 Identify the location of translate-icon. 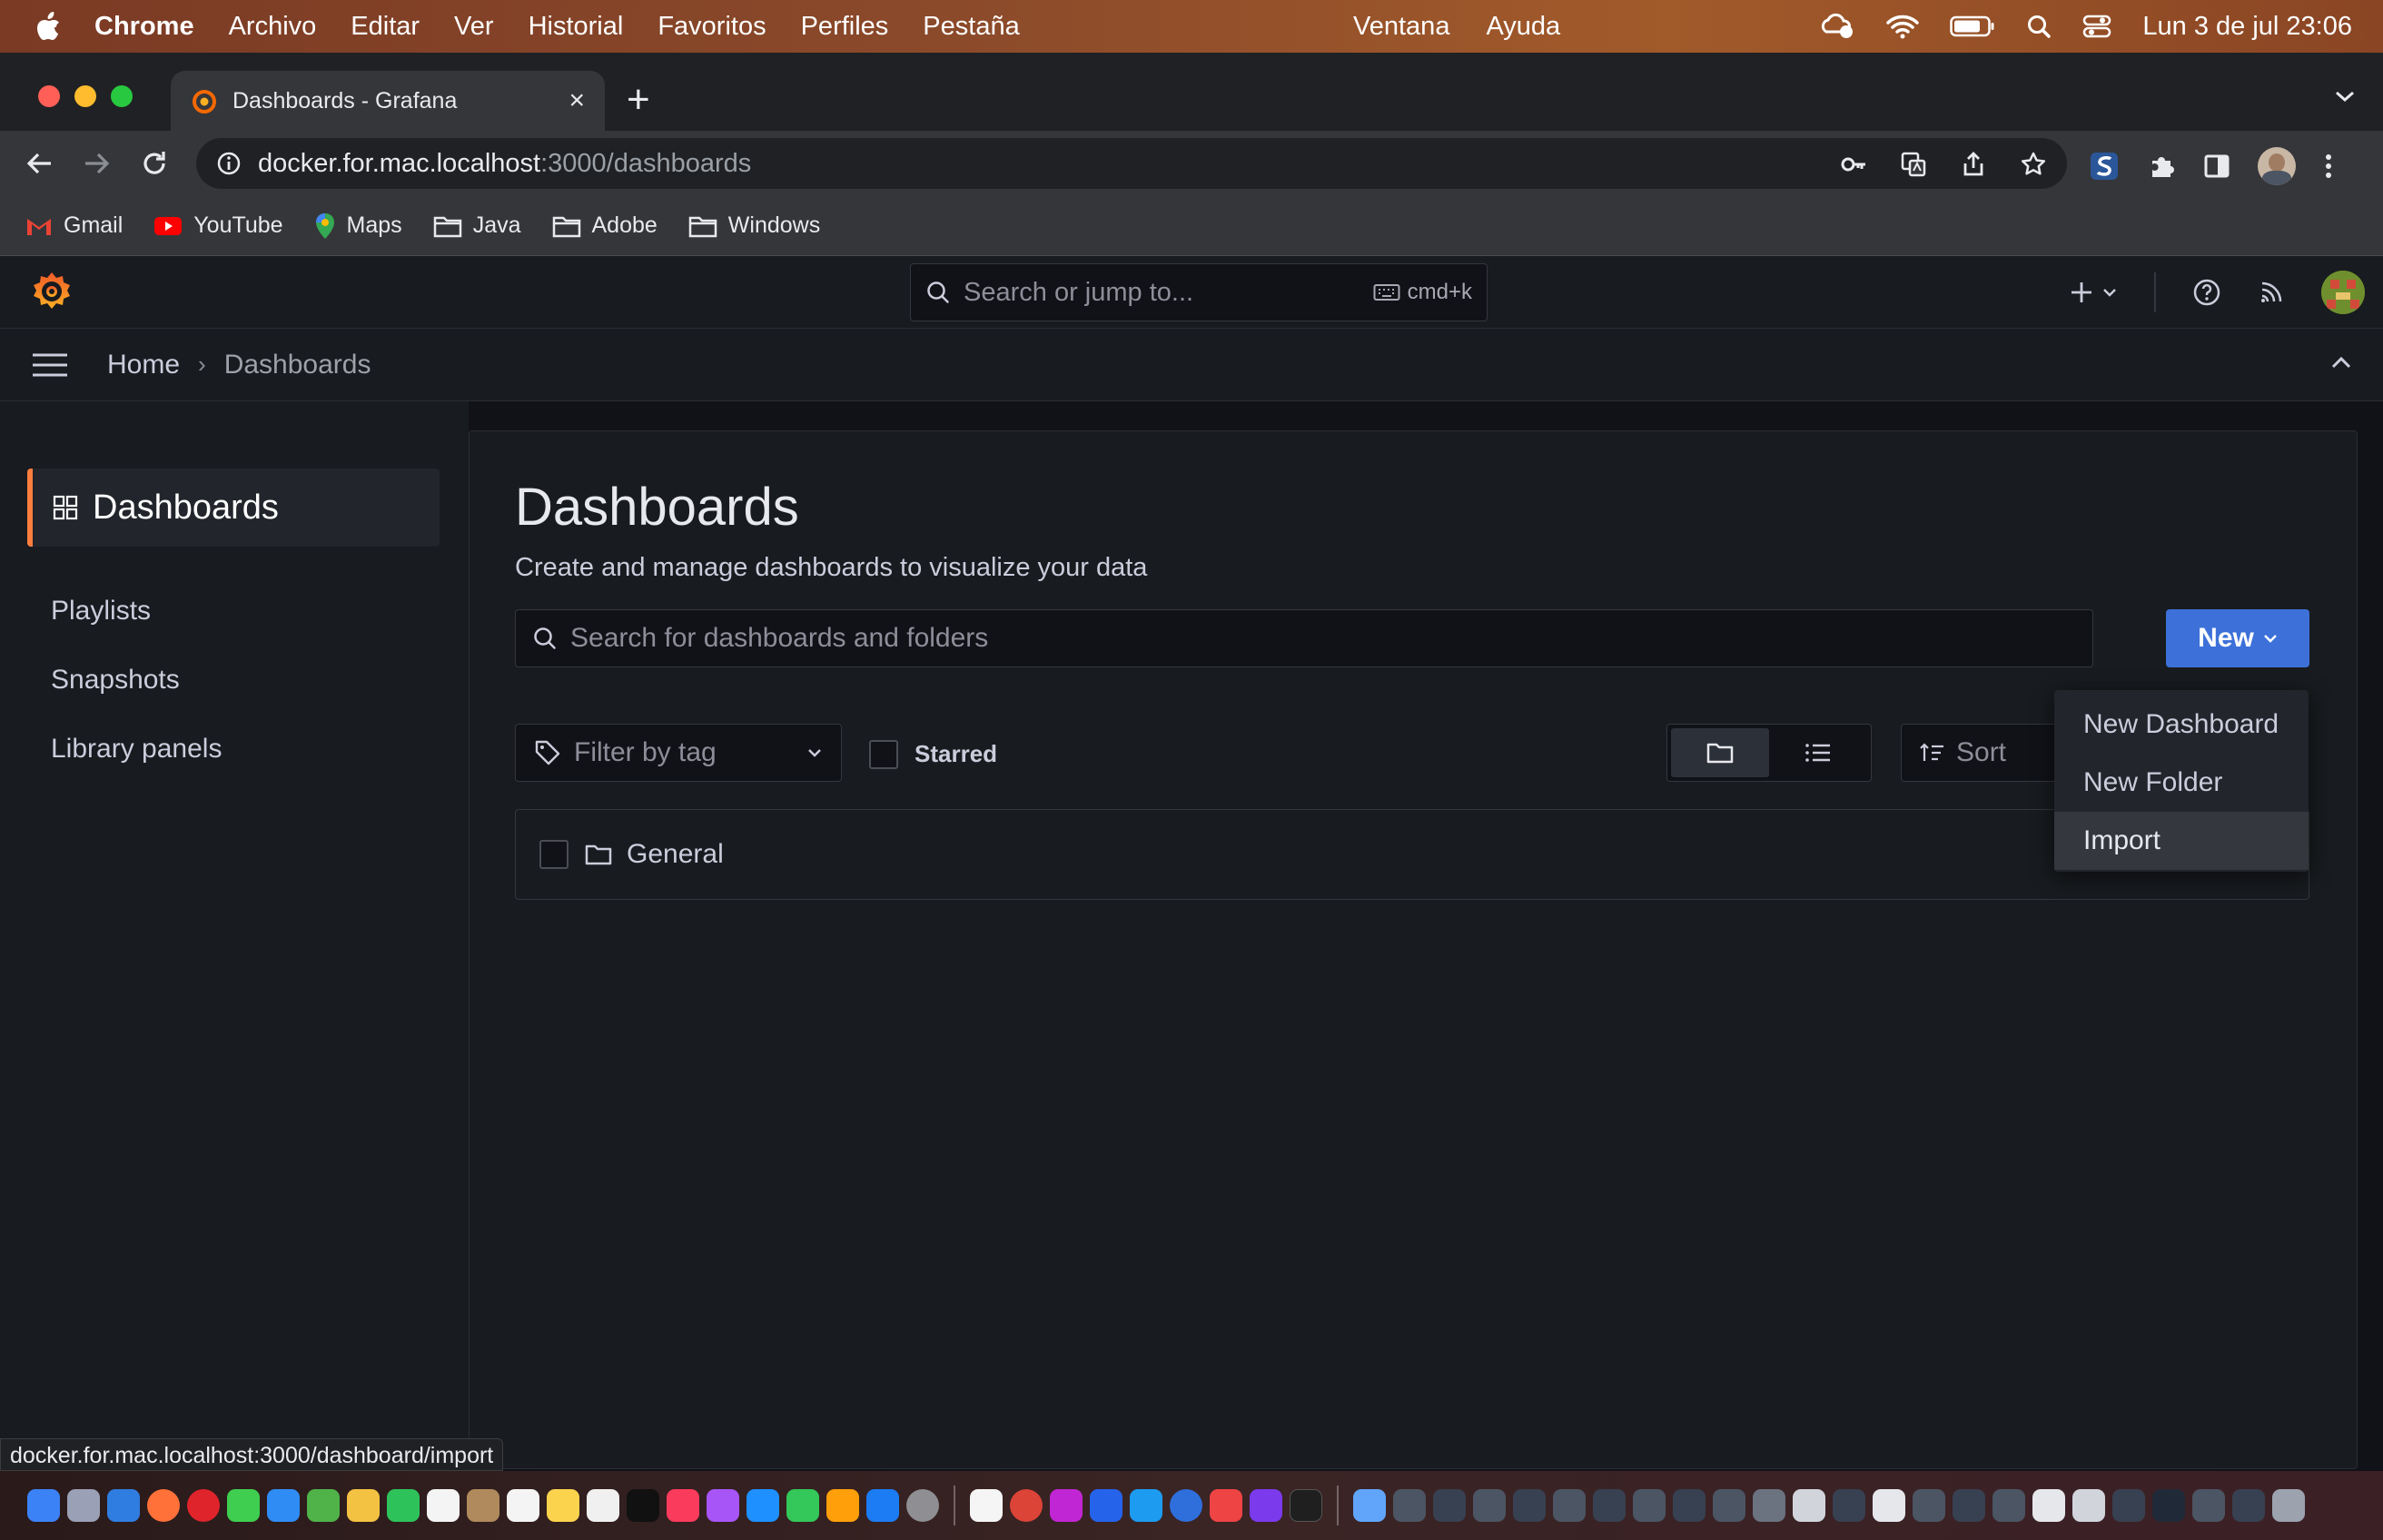
(1913, 164).